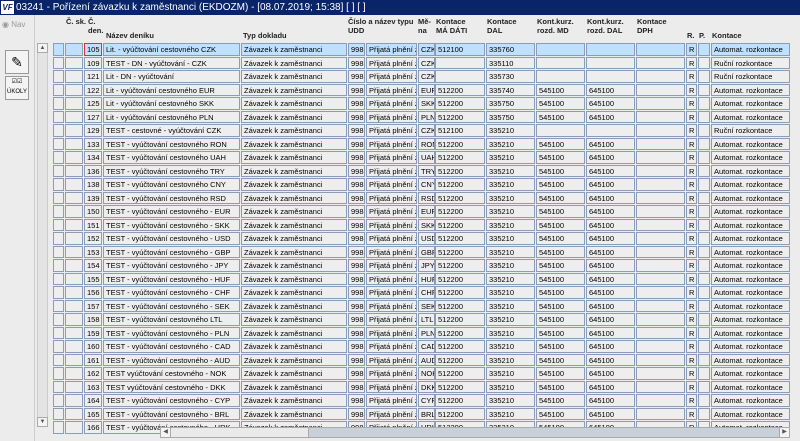 This screenshot has width=800, height=441. I want to click on cell-kontace-dal: 335110, so click(510, 62).